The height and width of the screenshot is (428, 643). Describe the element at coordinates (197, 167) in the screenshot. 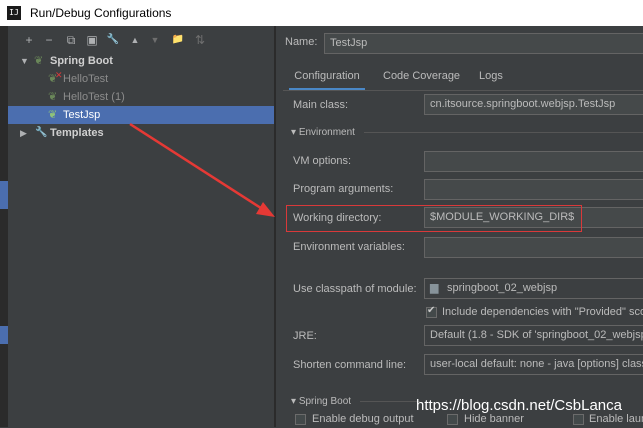

I see `arrow-shaft` at that location.